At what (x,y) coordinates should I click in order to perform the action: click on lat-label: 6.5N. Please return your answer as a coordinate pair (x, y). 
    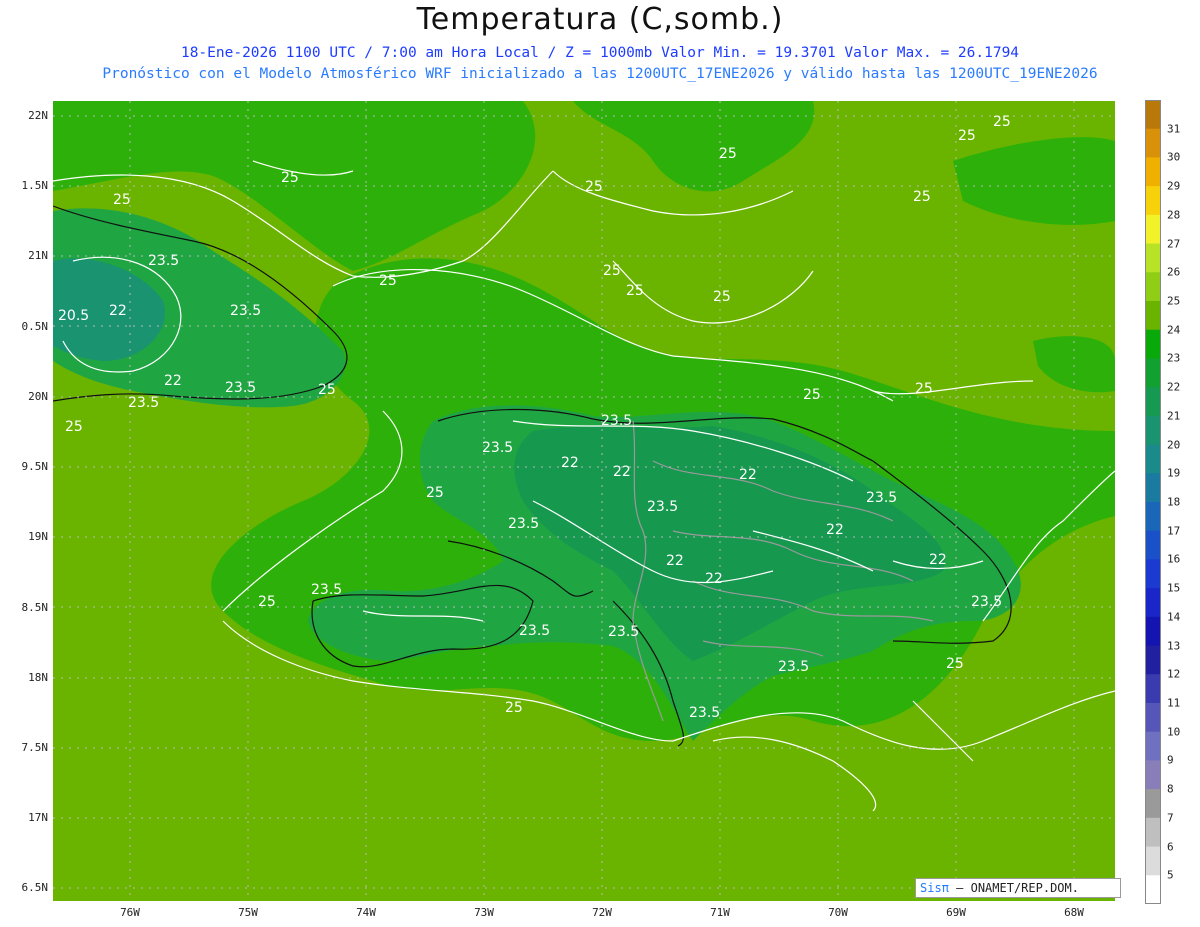
    Looking at the image, I should click on (35, 887).